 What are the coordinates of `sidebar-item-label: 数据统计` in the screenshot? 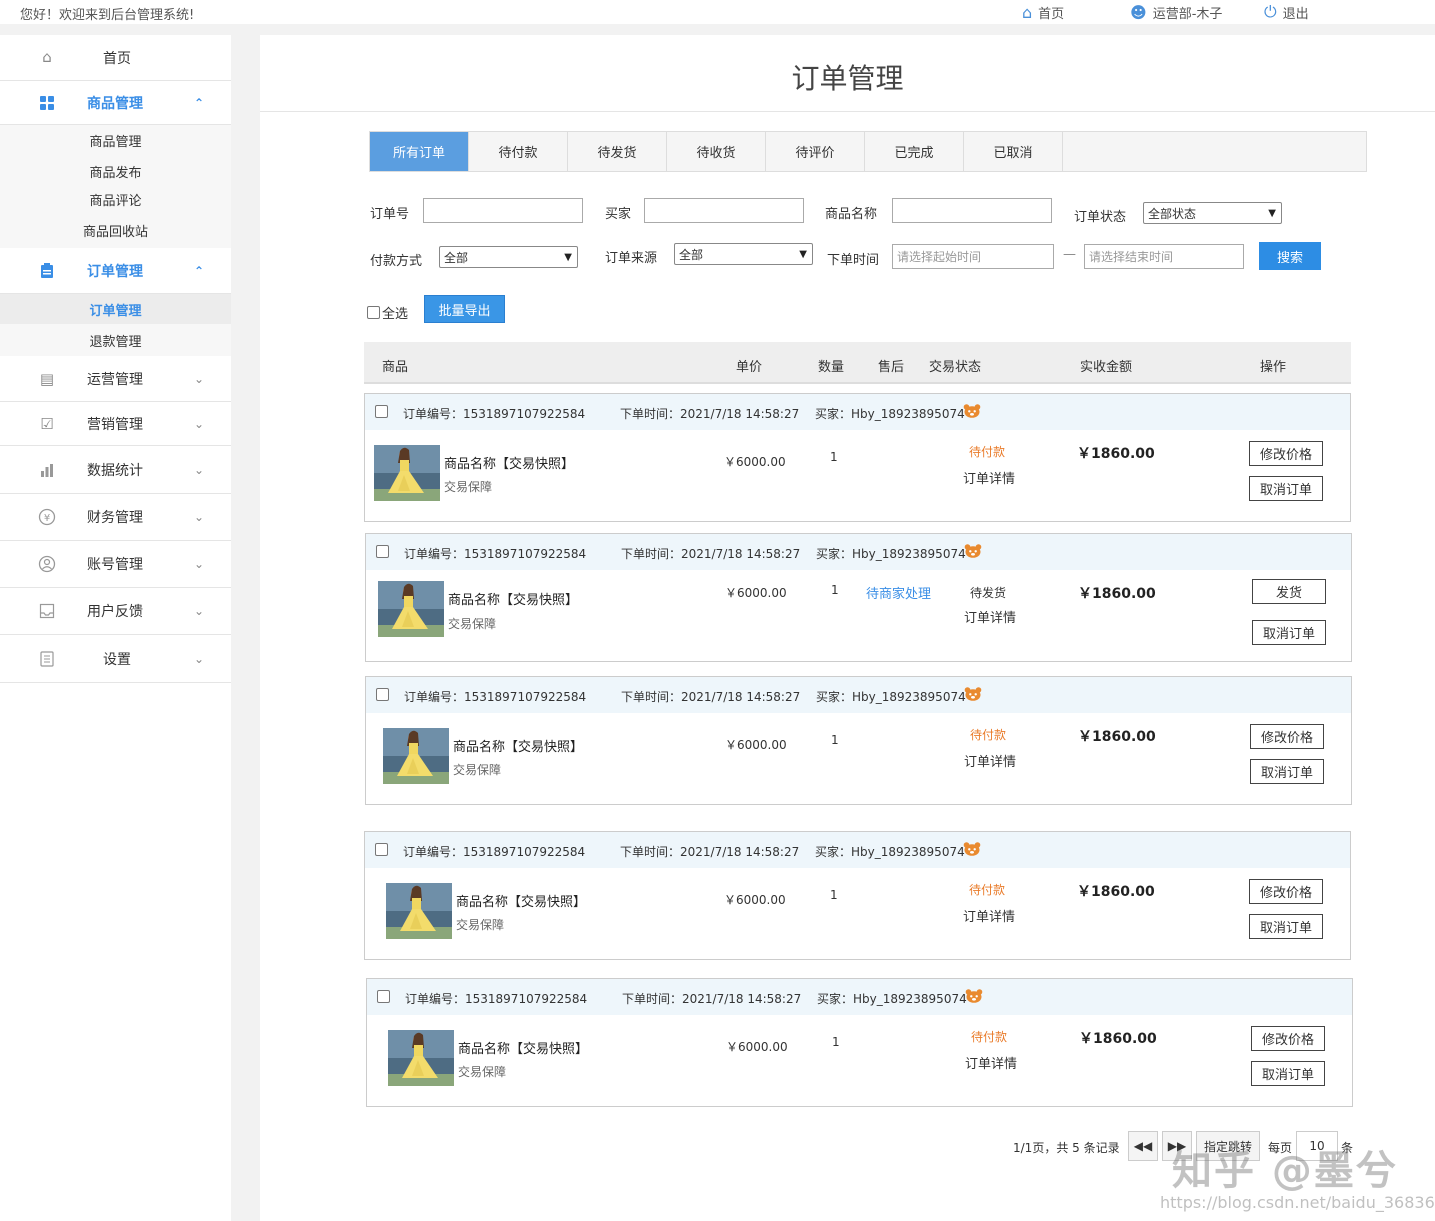 It's located at (115, 470).